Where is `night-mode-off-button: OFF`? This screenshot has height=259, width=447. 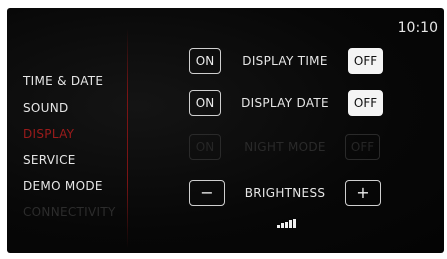 night-mode-off-button: OFF is located at coordinates (362, 147).